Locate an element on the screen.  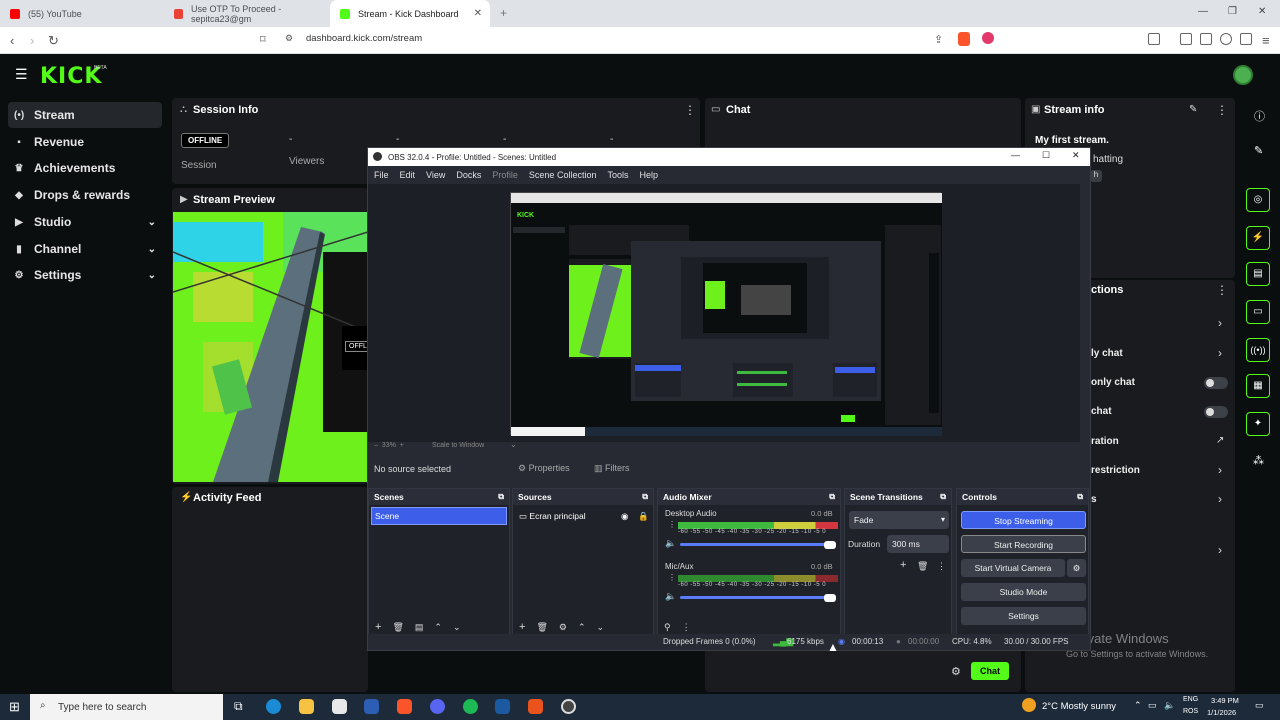
leo-icon is located at coordinates (1226, 39).